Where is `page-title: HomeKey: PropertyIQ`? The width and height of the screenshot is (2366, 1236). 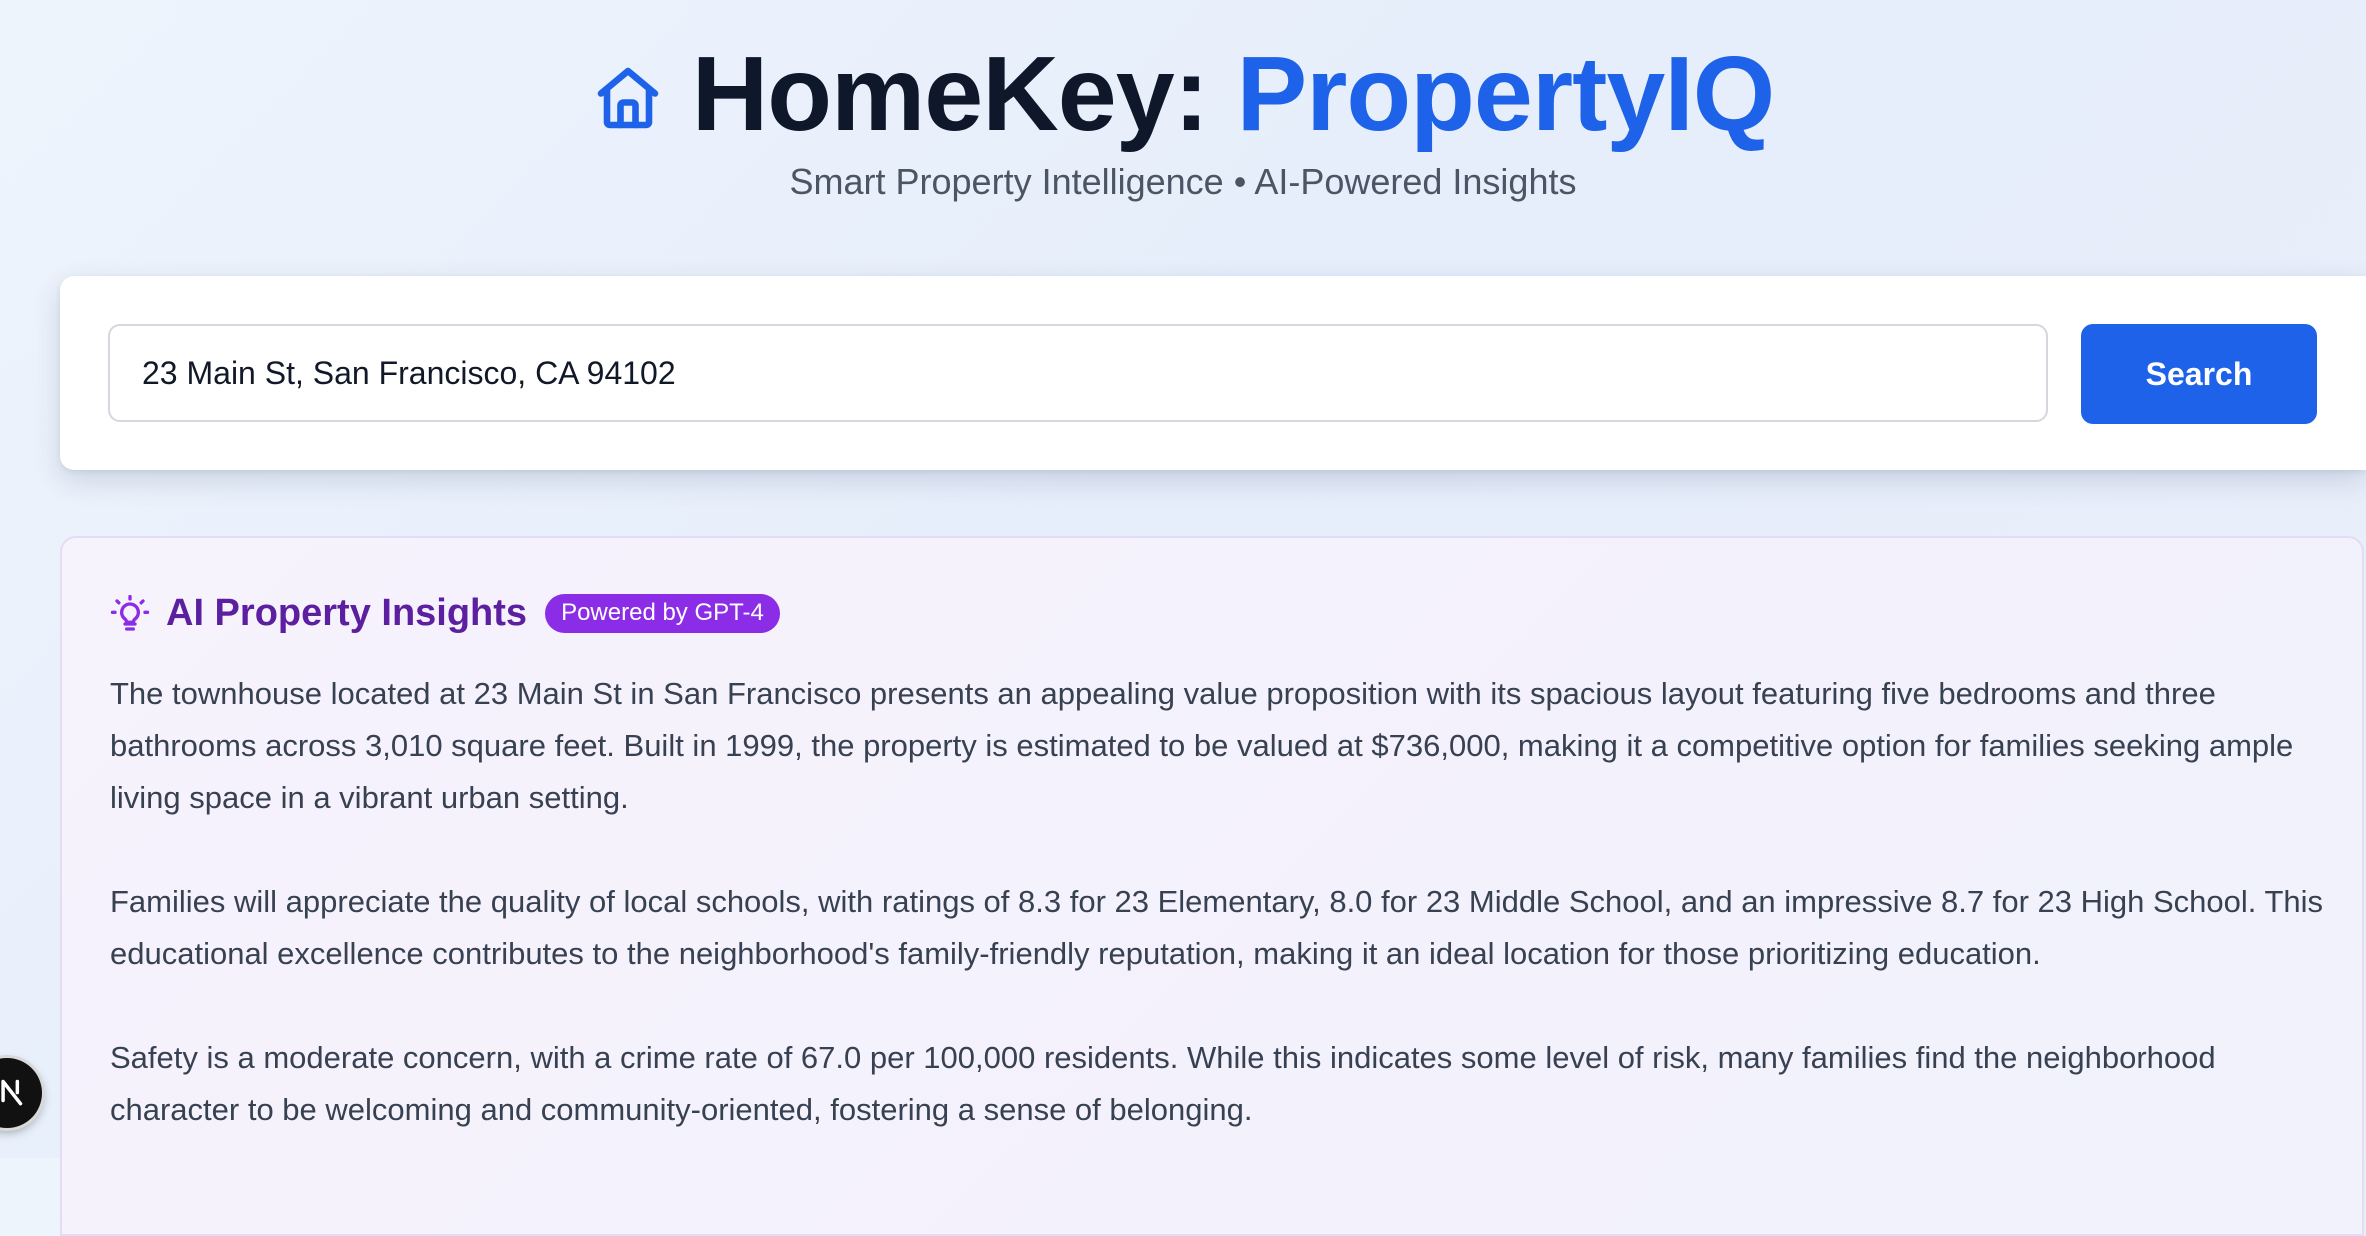 page-title: HomeKey: PropertyIQ is located at coordinates (1233, 94).